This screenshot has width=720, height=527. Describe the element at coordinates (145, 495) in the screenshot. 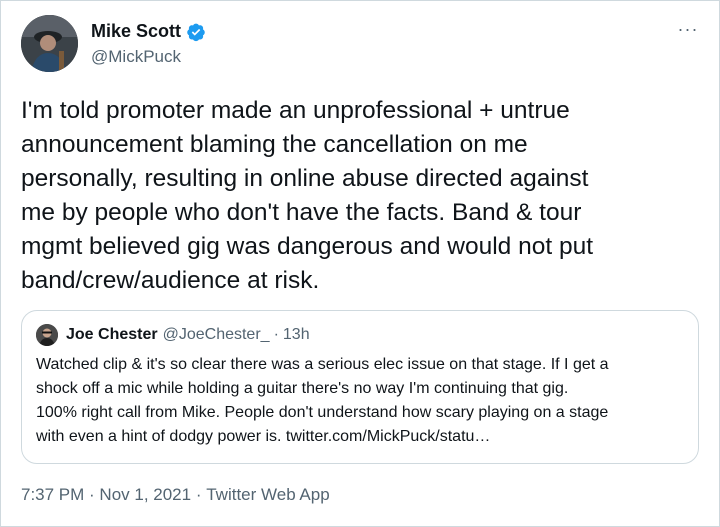

I see `tweet-date: Nov 1, 2021` at that location.